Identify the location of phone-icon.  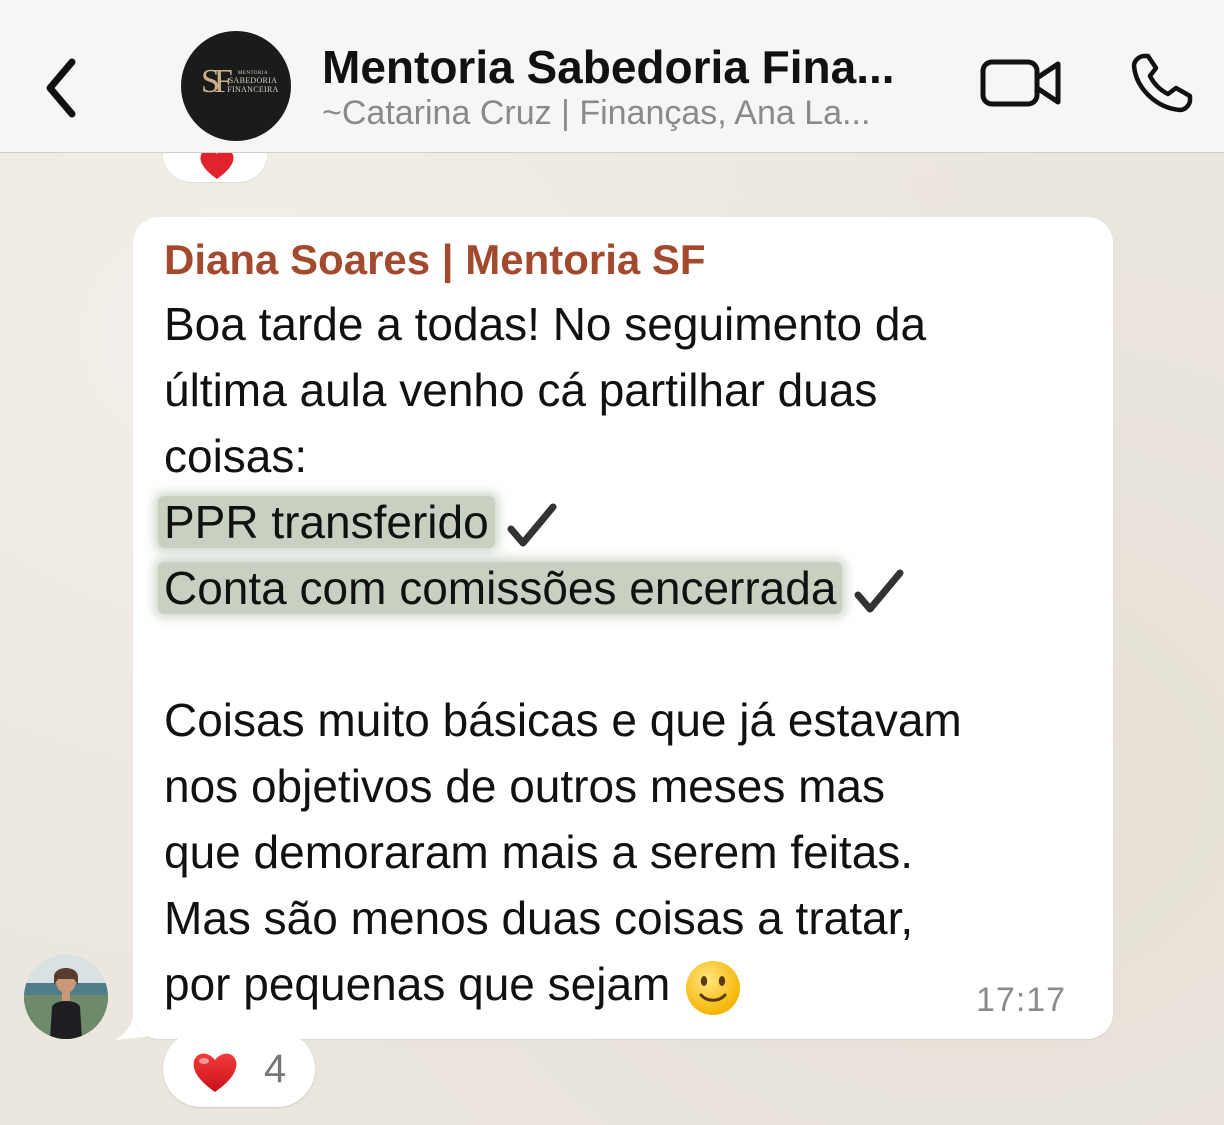
(1162, 83).